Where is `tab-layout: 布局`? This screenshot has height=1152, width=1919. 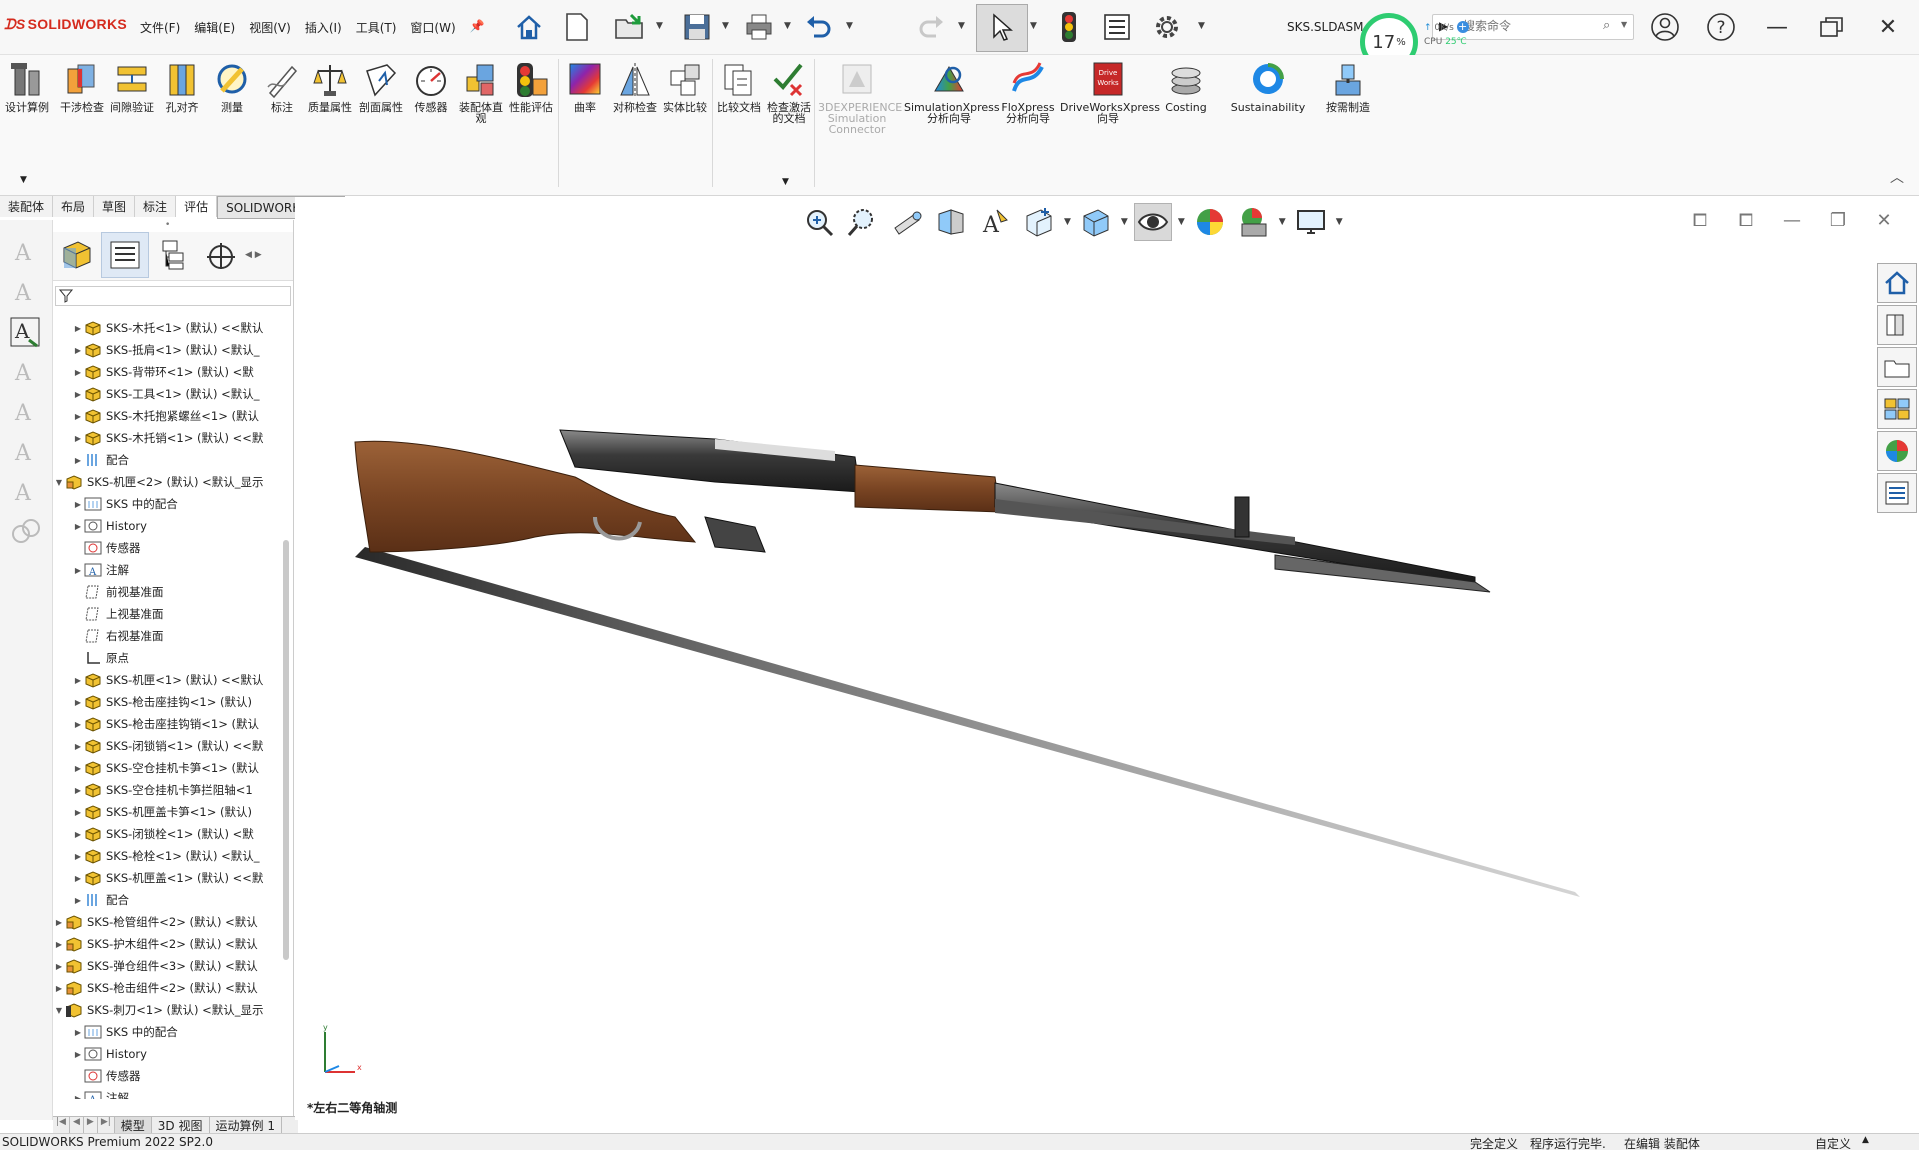 tab-layout: 布局 is located at coordinates (74, 206).